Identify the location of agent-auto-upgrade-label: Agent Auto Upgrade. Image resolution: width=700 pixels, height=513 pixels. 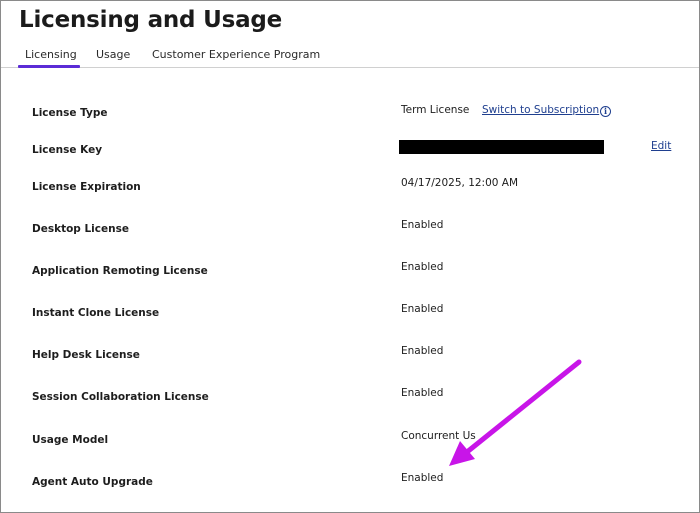
(92, 482).